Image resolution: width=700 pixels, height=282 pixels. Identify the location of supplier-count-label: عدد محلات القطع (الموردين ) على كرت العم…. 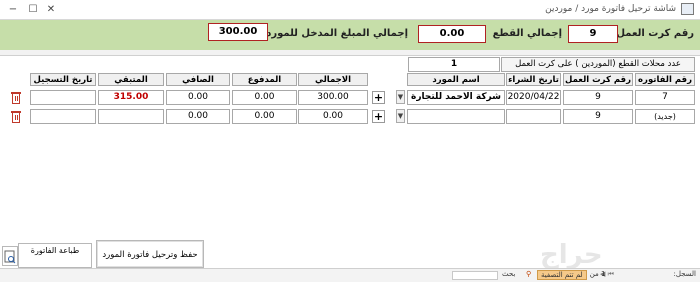
(598, 64).